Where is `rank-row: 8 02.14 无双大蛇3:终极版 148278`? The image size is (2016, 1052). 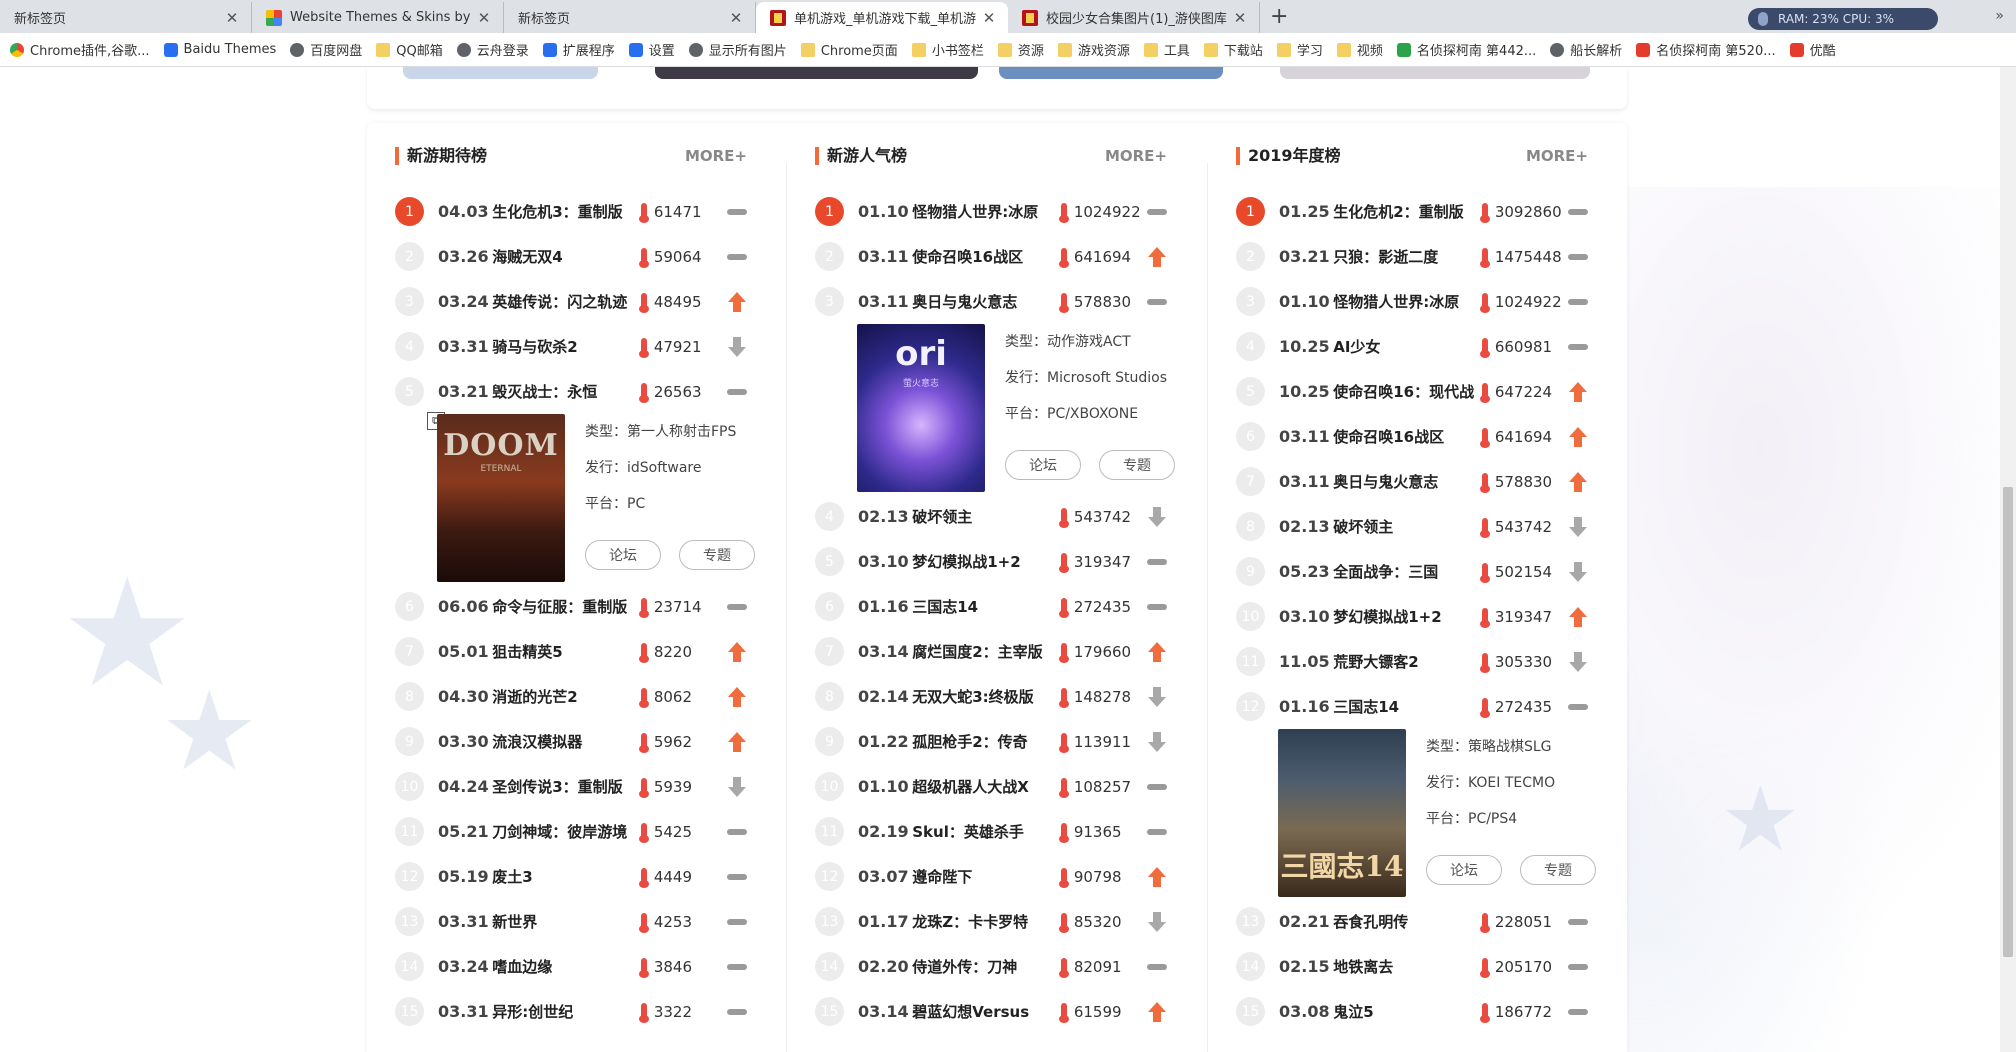 rank-row: 8 02.14 无双大蛇3:终极版 148278 is located at coordinates (977, 696).